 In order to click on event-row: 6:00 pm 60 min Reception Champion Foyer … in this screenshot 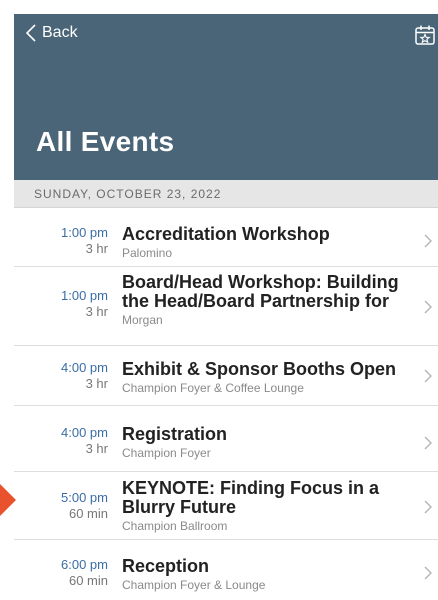, I will do `click(226, 570)`.